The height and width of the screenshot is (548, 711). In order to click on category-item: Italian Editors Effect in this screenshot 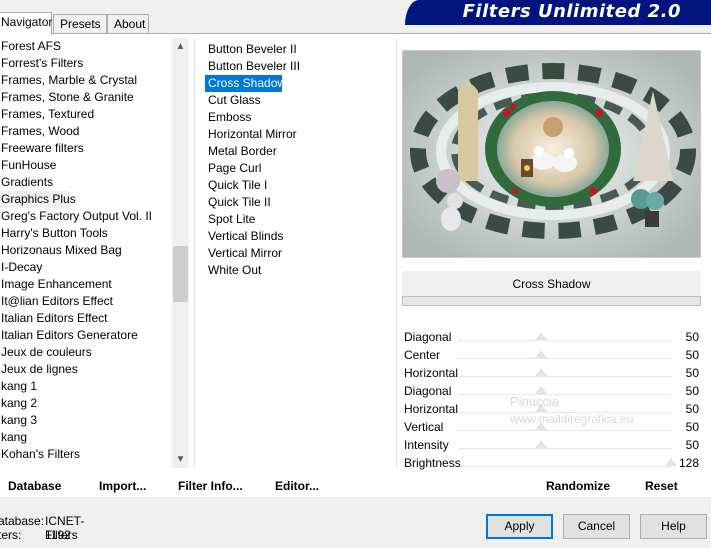, I will do `click(86, 318)`.